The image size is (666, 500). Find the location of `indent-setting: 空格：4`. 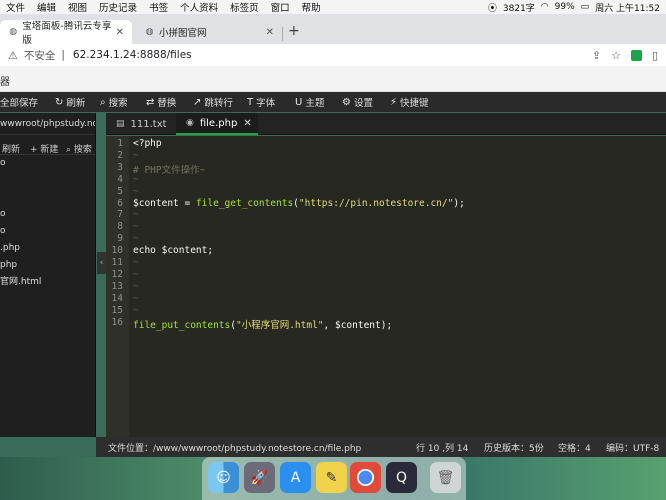

indent-setting: 空格：4 is located at coordinates (574, 447).